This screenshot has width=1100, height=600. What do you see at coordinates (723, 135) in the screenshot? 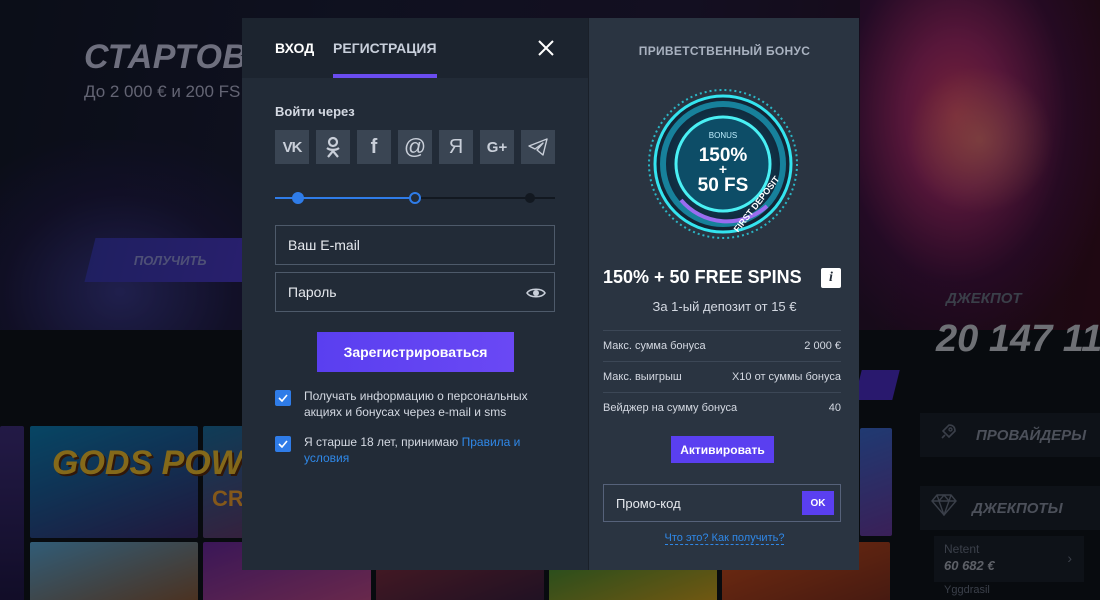
I see `badge-top: BONUS` at bounding box center [723, 135].